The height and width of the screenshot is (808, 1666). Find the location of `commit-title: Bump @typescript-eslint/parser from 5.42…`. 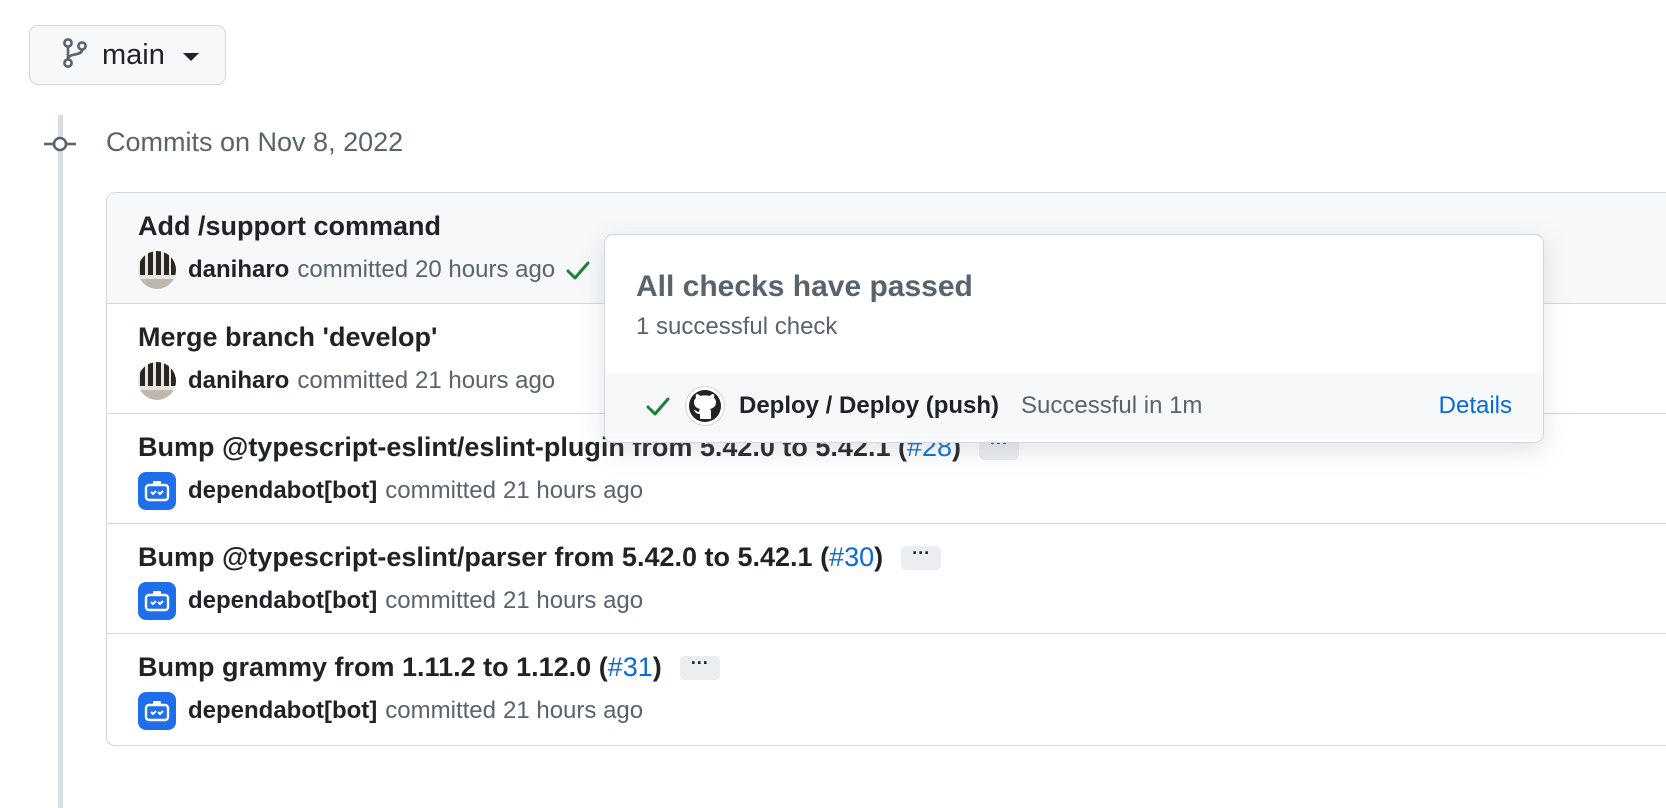

commit-title: Bump @typescript-eslint/parser from 5.42… is located at coordinates (540, 557).